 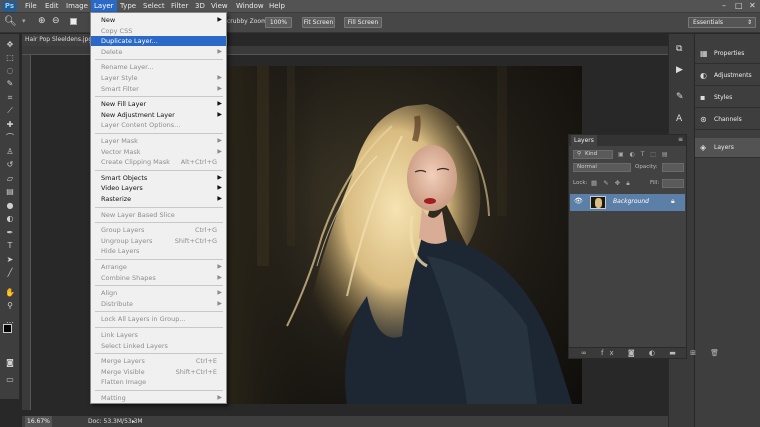 I want to click on healing-tool-icon: ✚, so click(x=10, y=124).